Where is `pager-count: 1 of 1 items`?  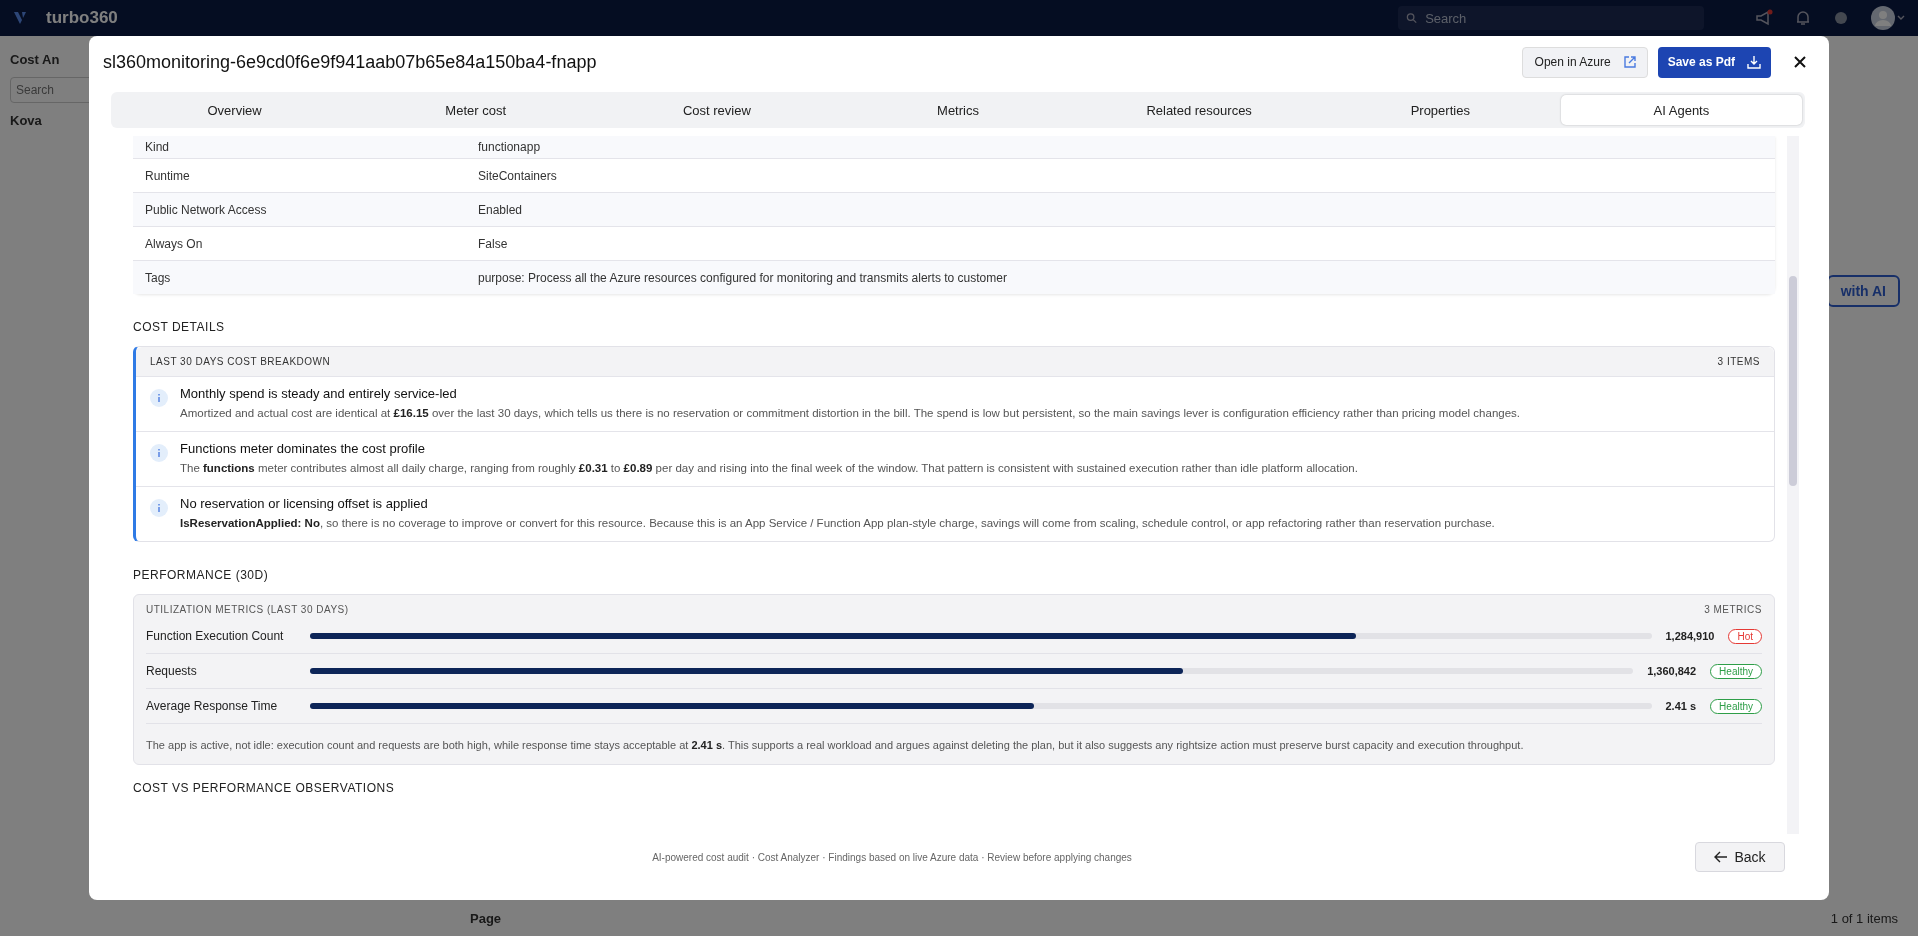 pager-count: 1 of 1 items is located at coordinates (1864, 918).